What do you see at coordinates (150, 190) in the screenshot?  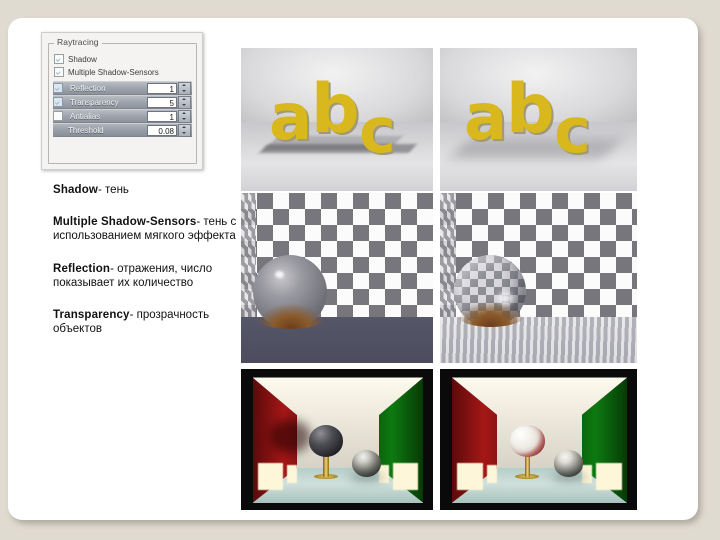 I see `description-item-shadow: Shadow- тень` at bounding box center [150, 190].